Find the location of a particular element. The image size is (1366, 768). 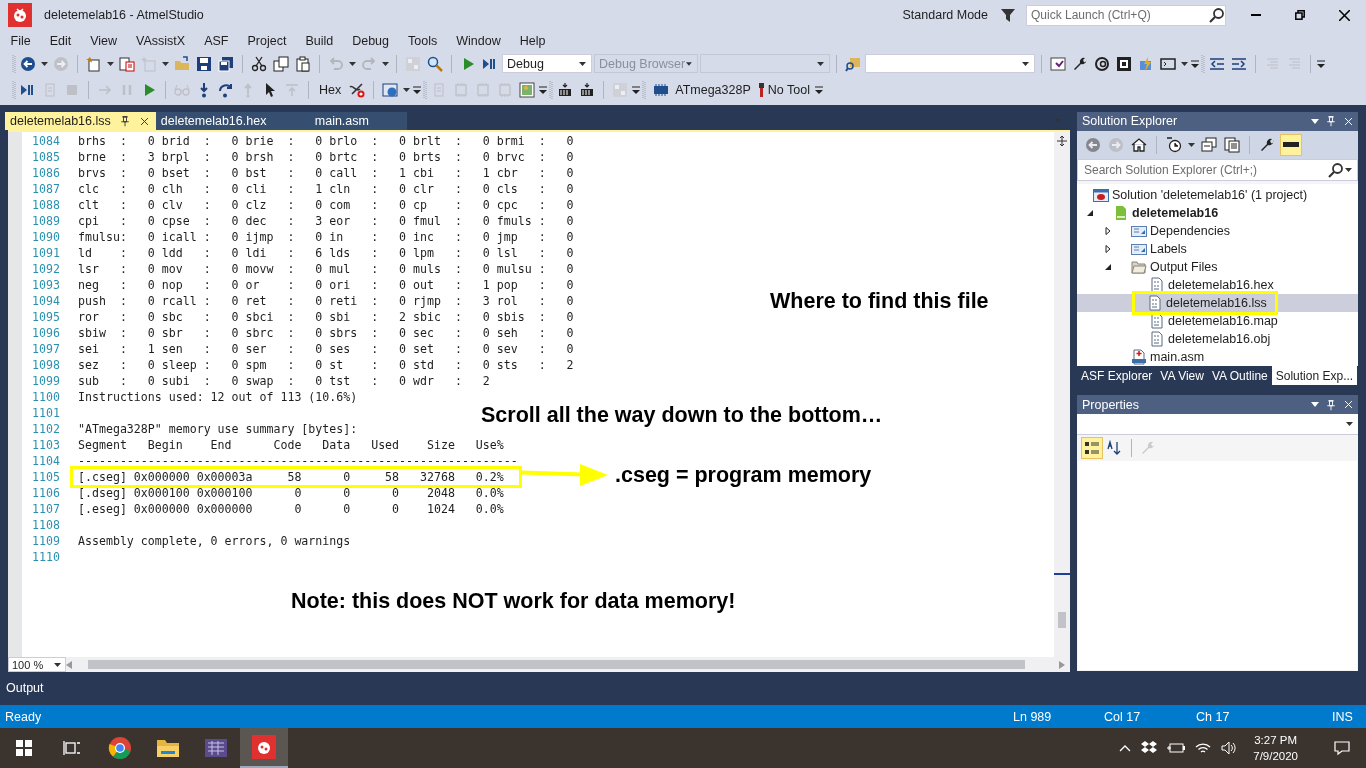

code-line: [.eseg] 0x000000 0x000000 0 0 0 1024 0.0% is located at coordinates (291, 509).